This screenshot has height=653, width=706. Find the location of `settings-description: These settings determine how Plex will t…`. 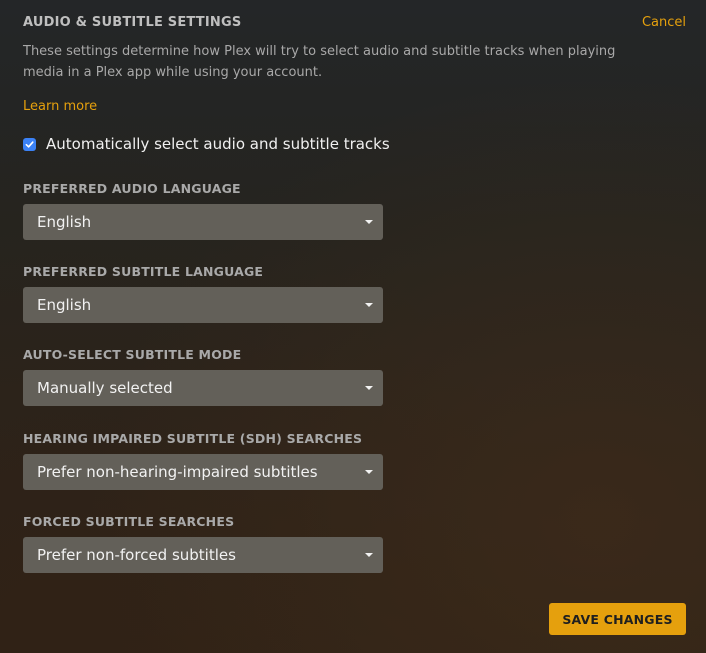

settings-description: These settings determine how Plex will t… is located at coordinates (319, 62).